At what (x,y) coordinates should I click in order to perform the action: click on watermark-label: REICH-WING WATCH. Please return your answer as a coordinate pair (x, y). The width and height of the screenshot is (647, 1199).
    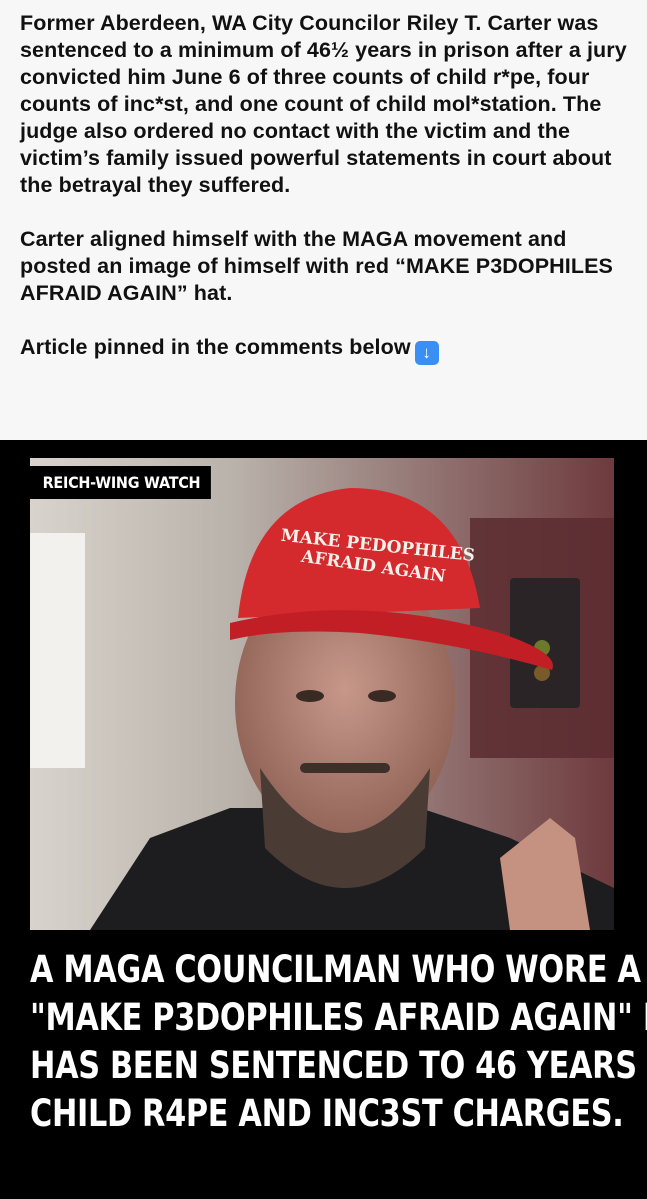
    Looking at the image, I should click on (121, 482).